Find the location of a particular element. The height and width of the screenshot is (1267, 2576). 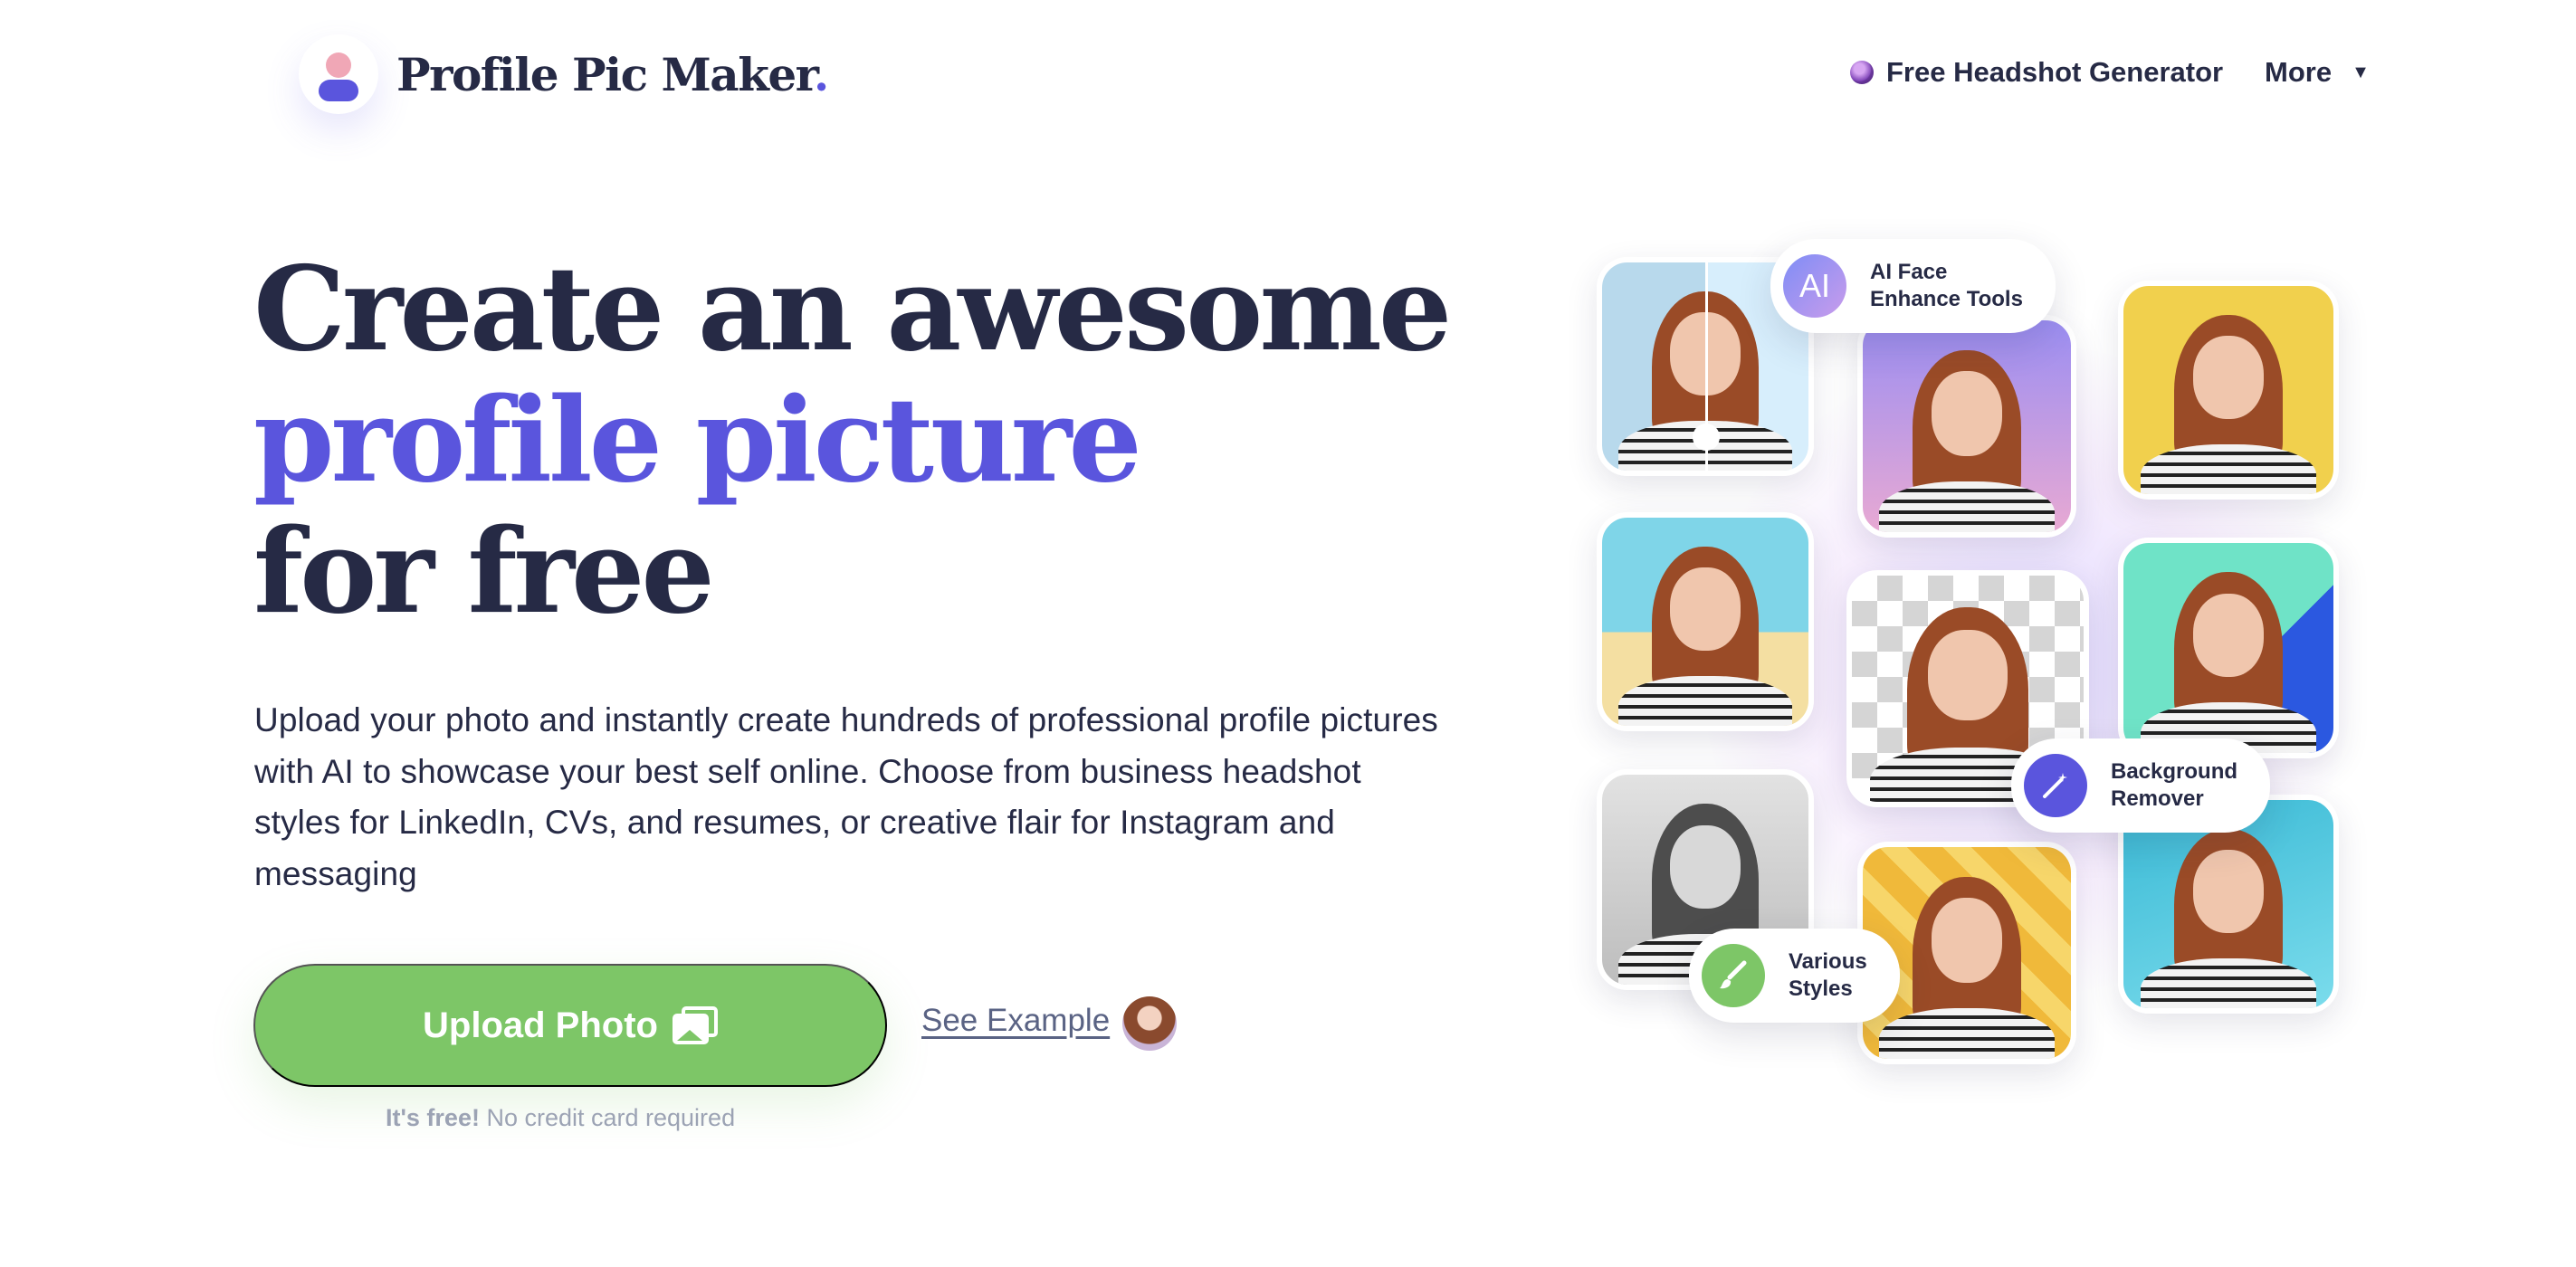

brand-name: Profile Pic Maker. is located at coordinates (613, 74).